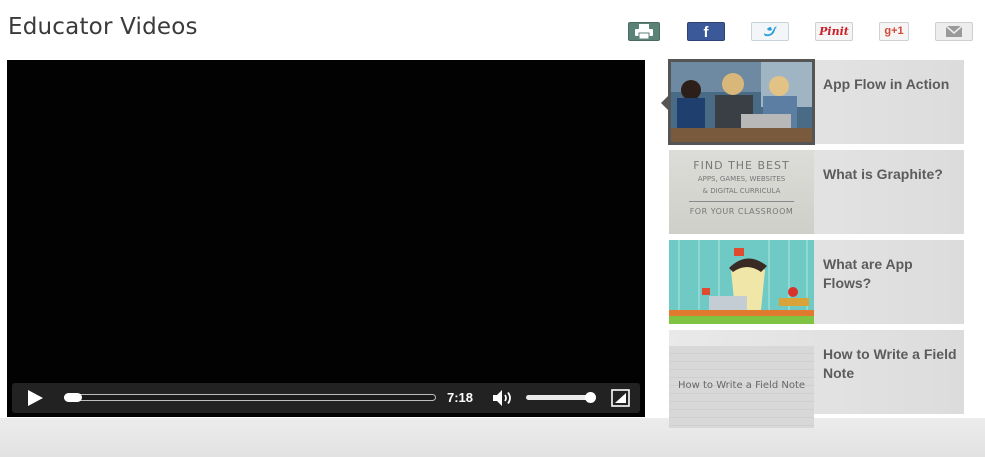  I want to click on svg-text: f, so click(707, 32).